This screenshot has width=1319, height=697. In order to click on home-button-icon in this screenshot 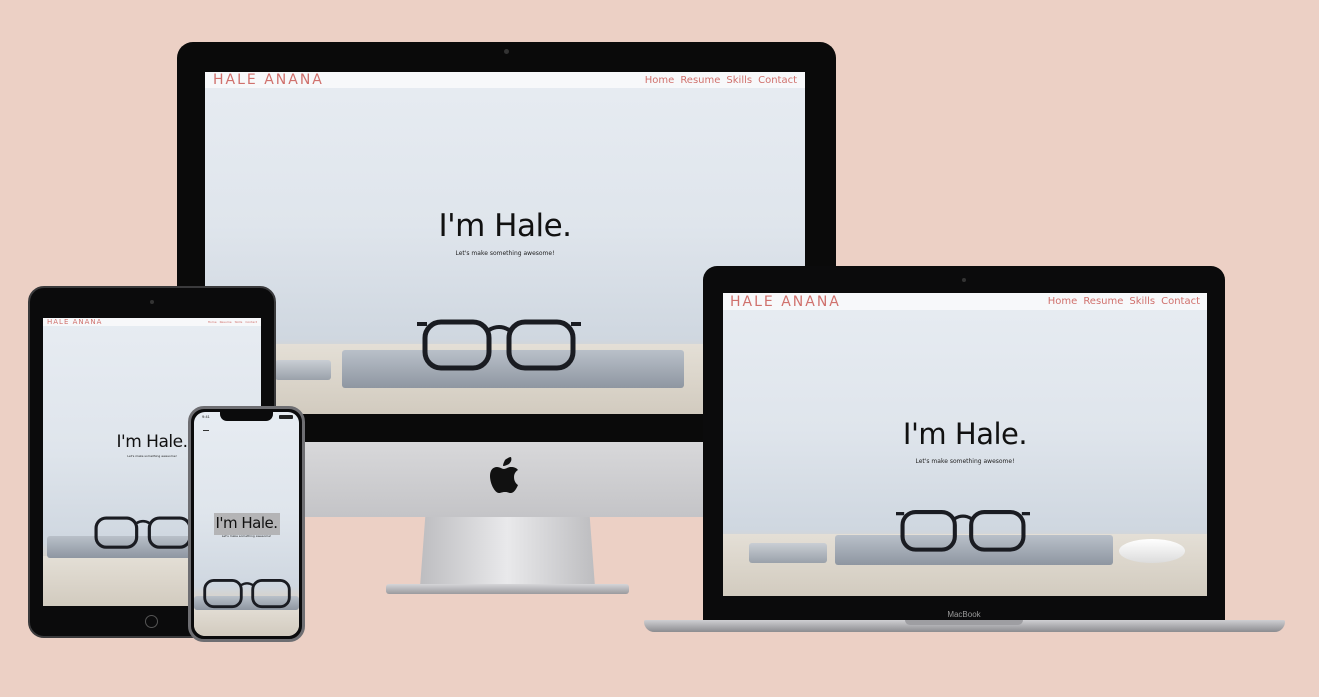, I will do `click(151, 621)`.